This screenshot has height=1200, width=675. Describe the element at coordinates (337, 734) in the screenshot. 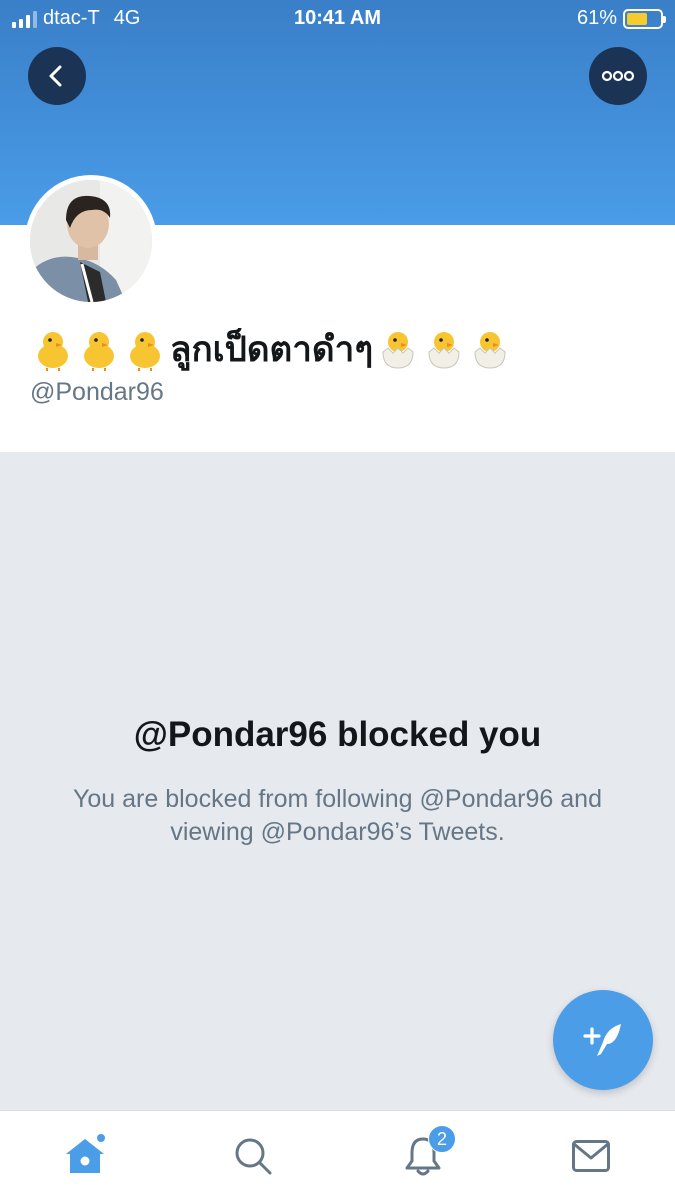

I see `blocked-title: @Pondar96 blocked you` at that location.